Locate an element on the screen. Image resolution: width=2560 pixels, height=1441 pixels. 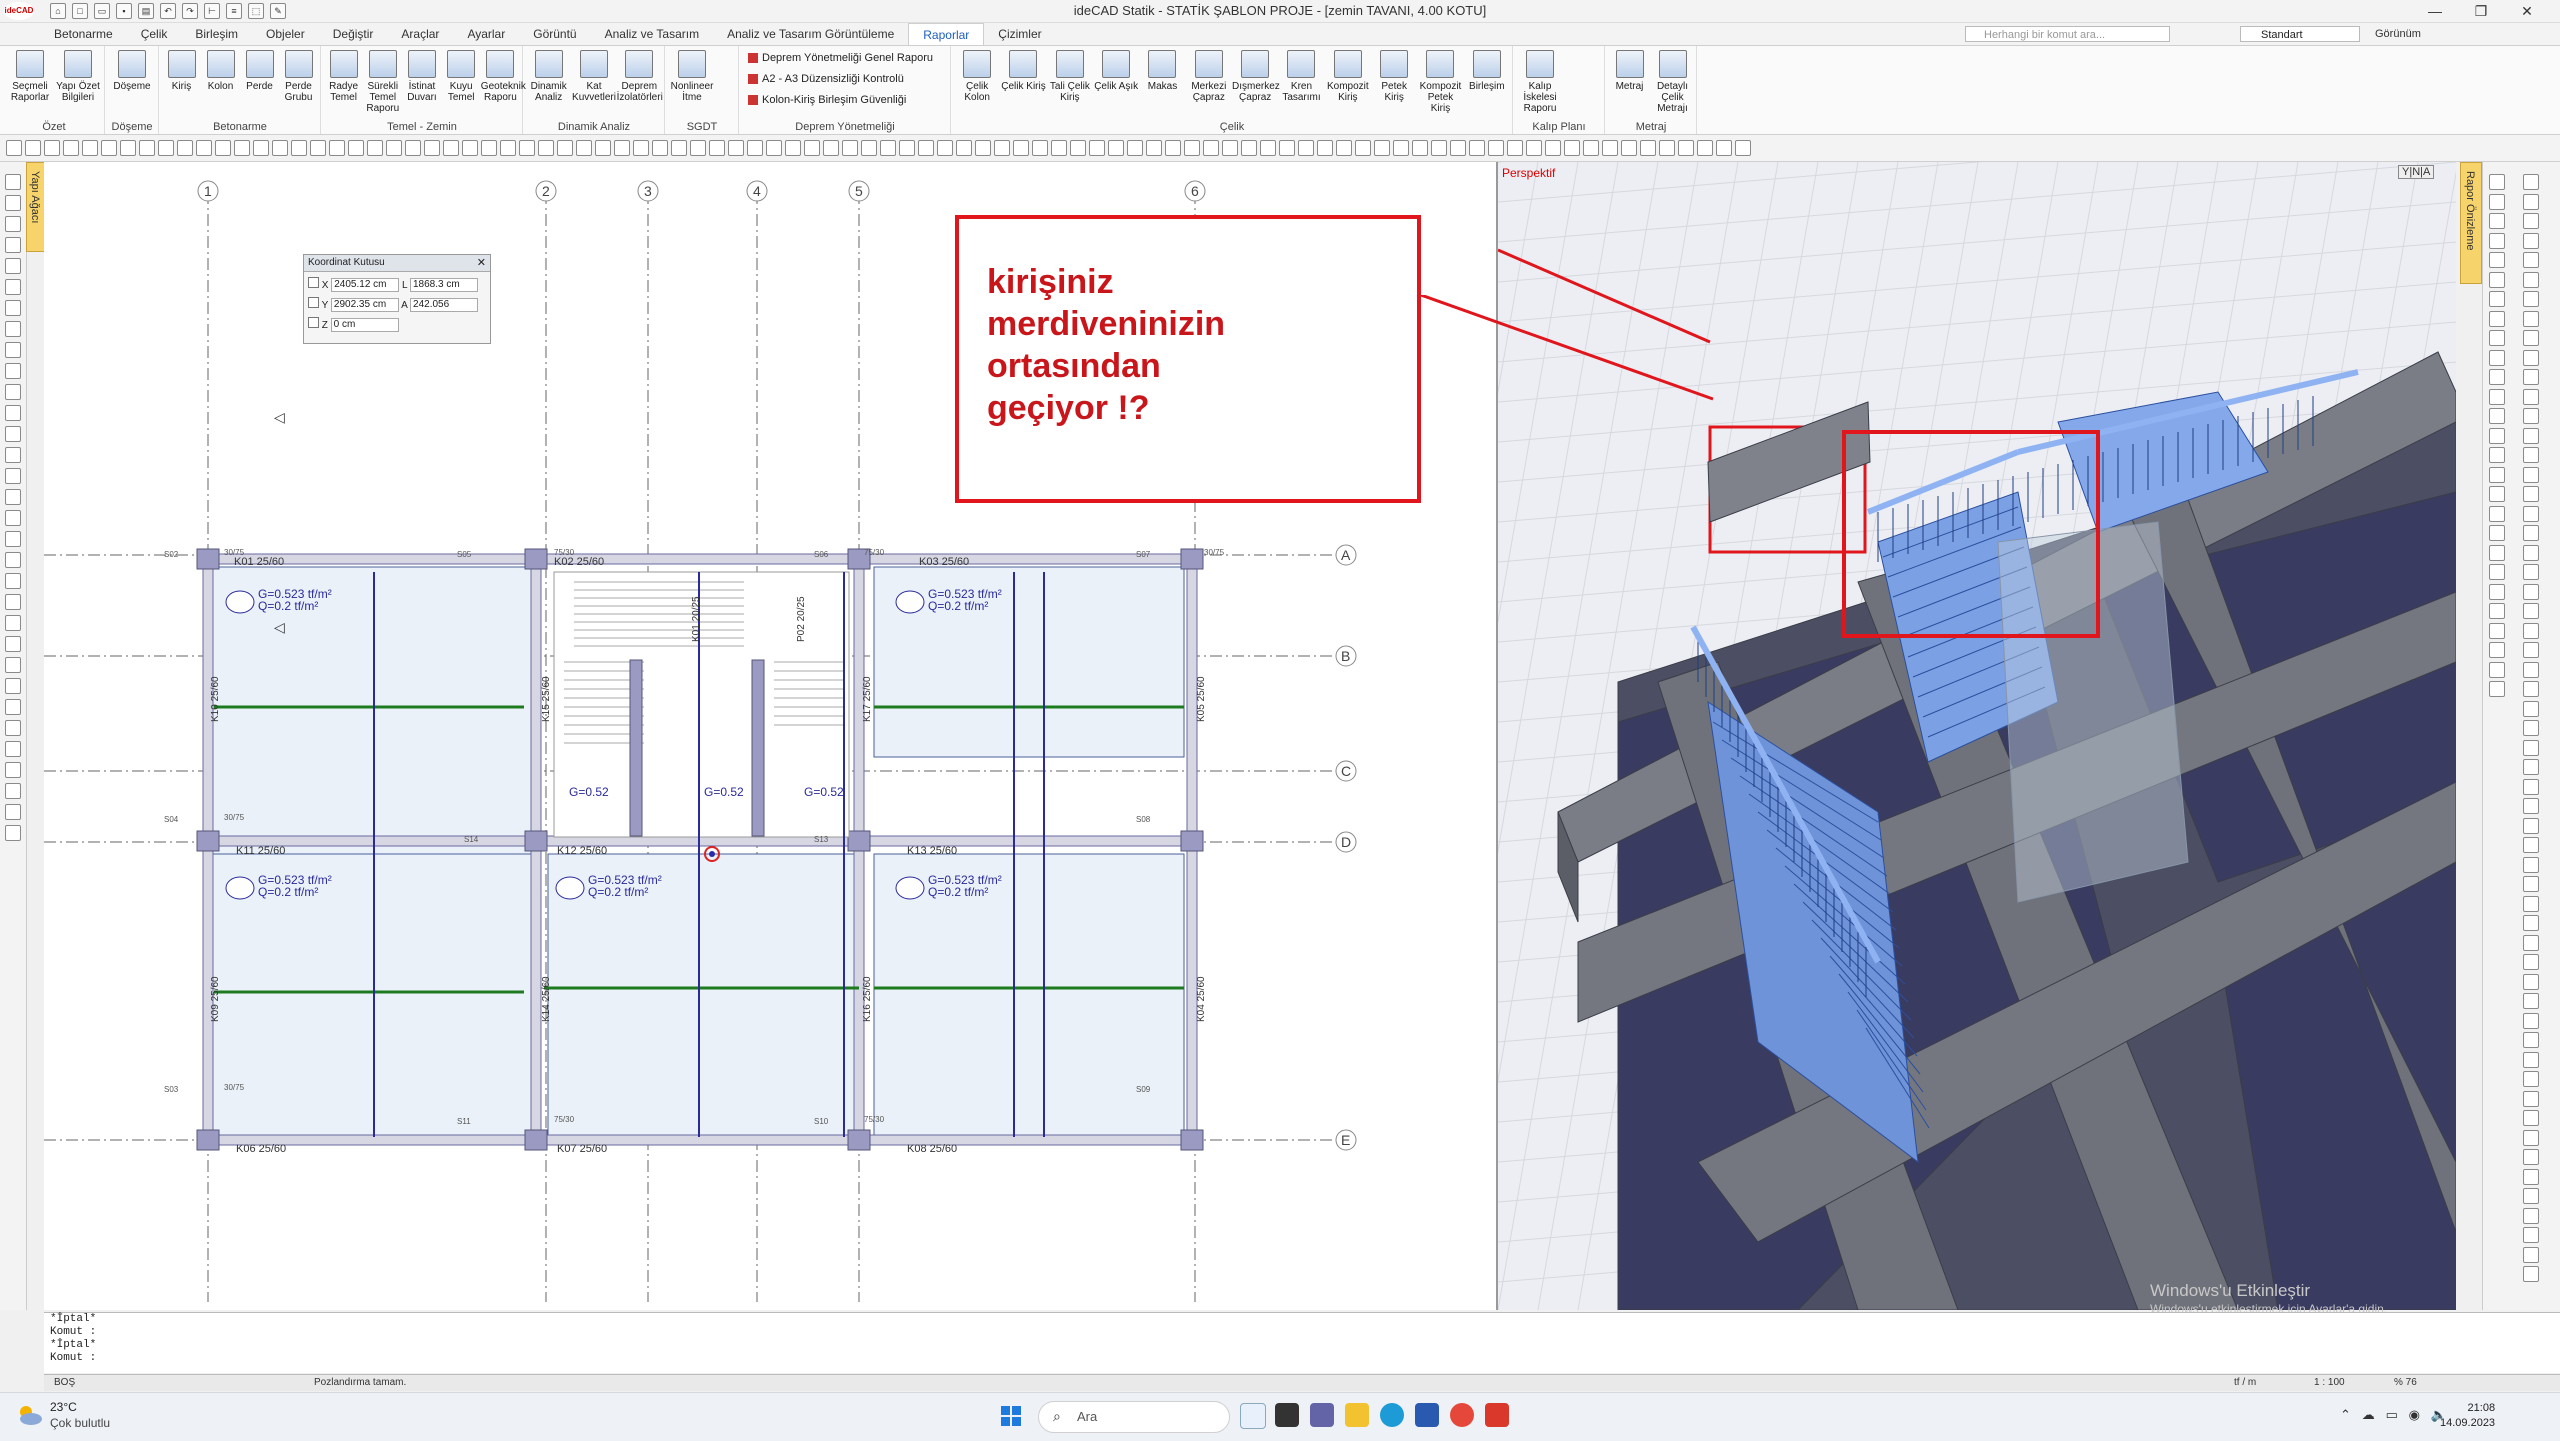
ribbon-button-7-5: Merkezi Çapraz is located at coordinates (1209, 76).